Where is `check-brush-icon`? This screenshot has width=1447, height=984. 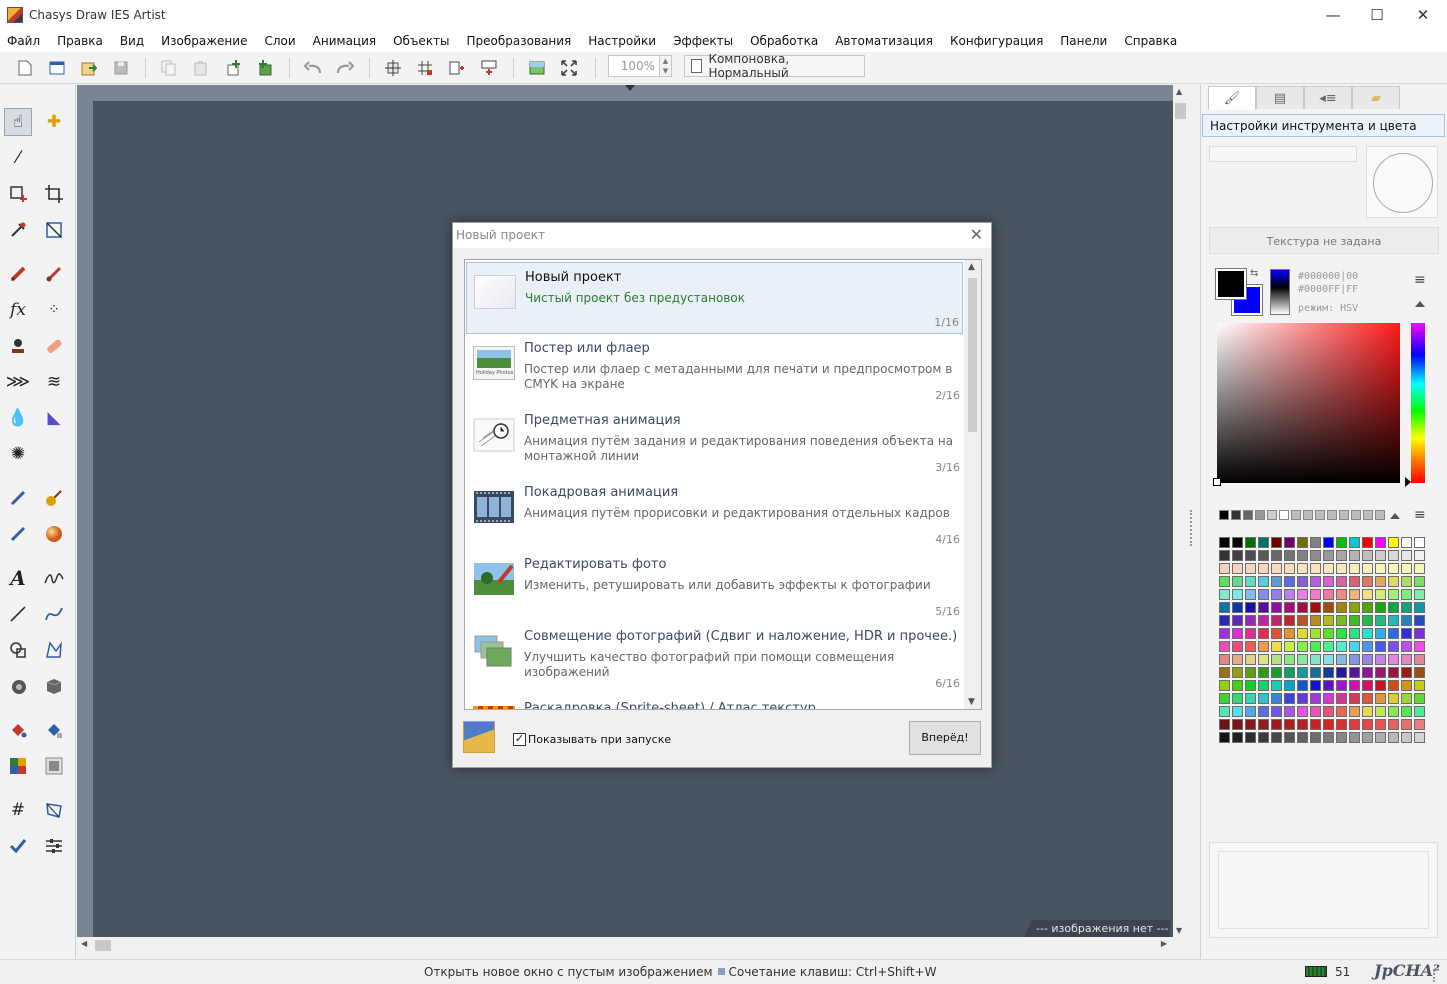
check-brush-icon is located at coordinates (18, 846).